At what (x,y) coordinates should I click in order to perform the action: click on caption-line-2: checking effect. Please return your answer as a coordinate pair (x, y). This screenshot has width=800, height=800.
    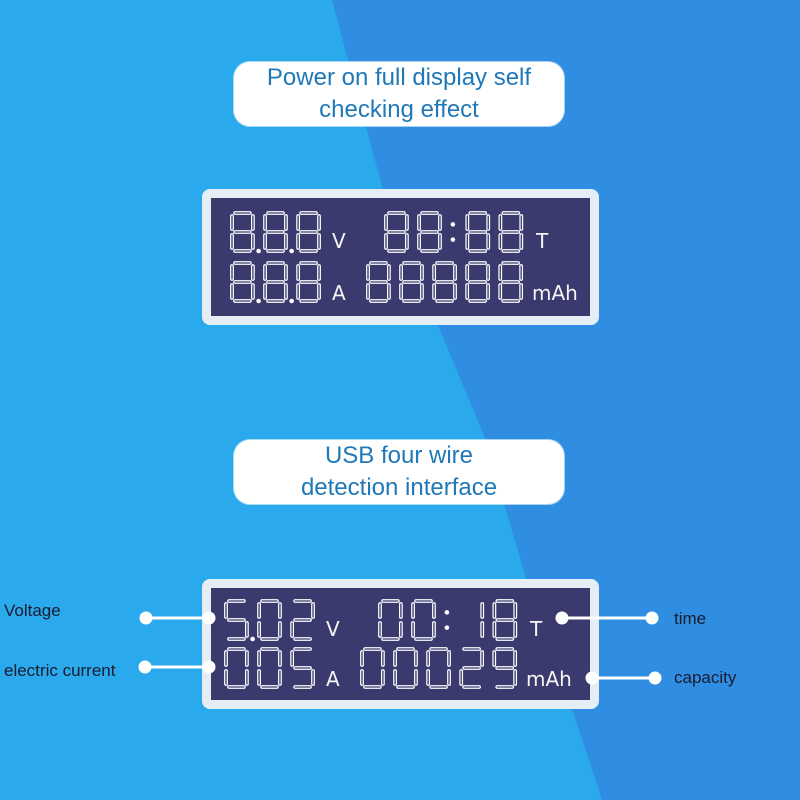
    Looking at the image, I should click on (399, 109).